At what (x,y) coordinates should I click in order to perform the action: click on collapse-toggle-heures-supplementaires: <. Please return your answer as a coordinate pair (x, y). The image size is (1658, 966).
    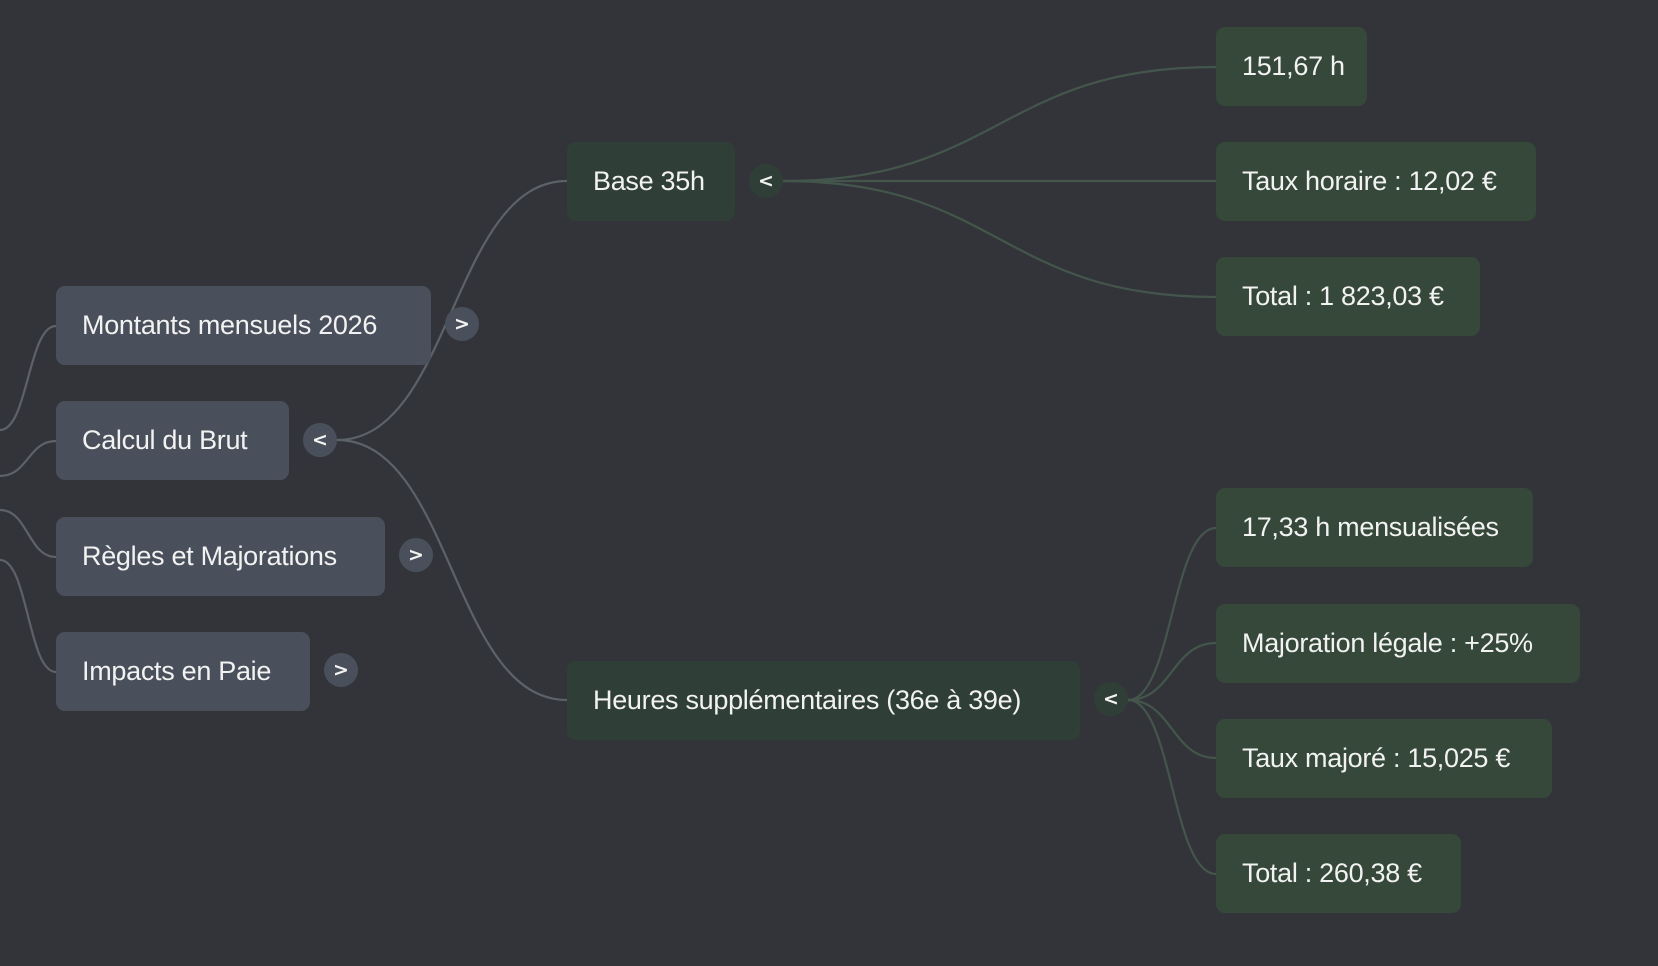
    Looking at the image, I should click on (1111, 699).